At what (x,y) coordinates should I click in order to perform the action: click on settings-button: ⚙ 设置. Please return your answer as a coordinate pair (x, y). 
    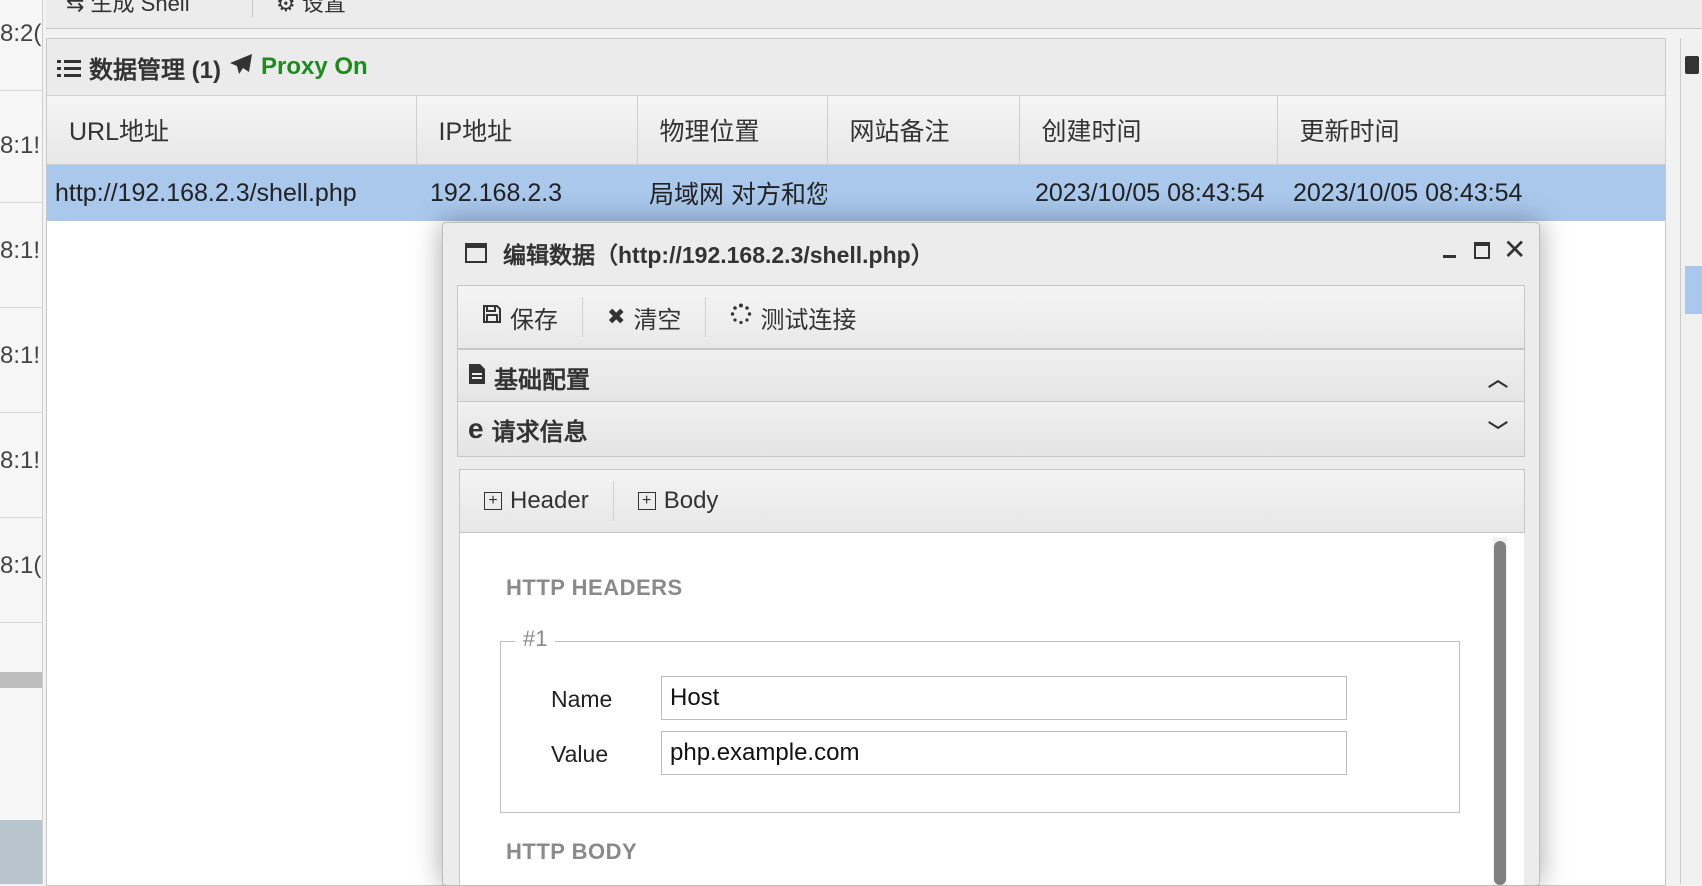
    Looking at the image, I should click on (311, 9).